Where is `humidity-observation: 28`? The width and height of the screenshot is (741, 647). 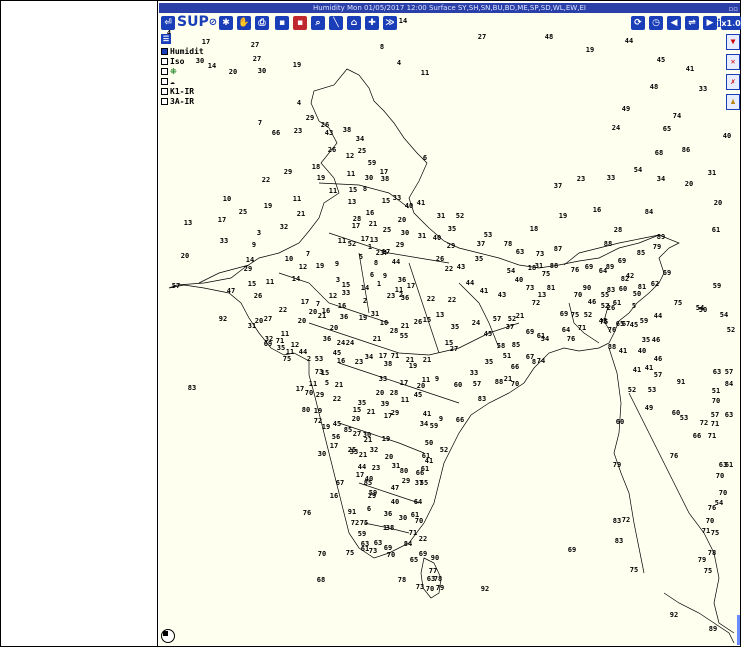 humidity-observation: 28 is located at coordinates (394, 393).